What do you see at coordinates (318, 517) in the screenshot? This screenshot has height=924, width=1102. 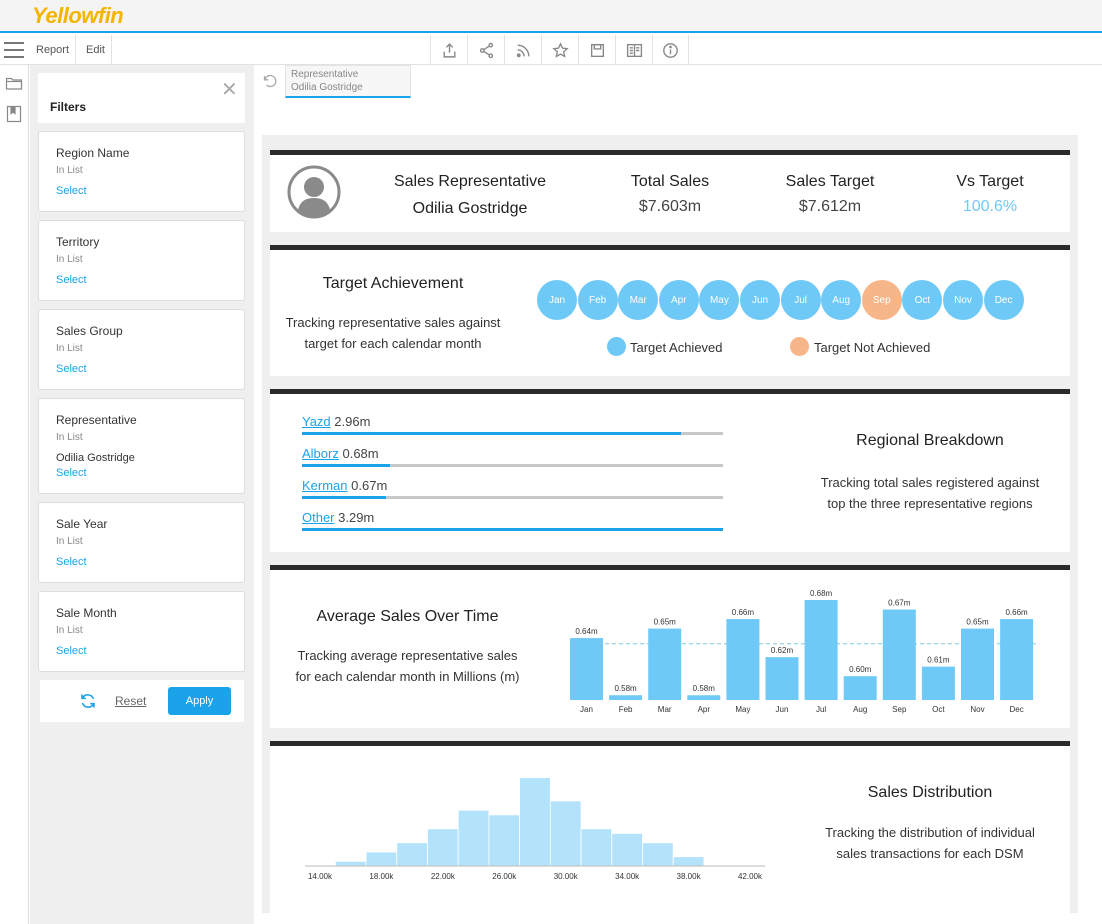 I see `region-name-link: Other` at bounding box center [318, 517].